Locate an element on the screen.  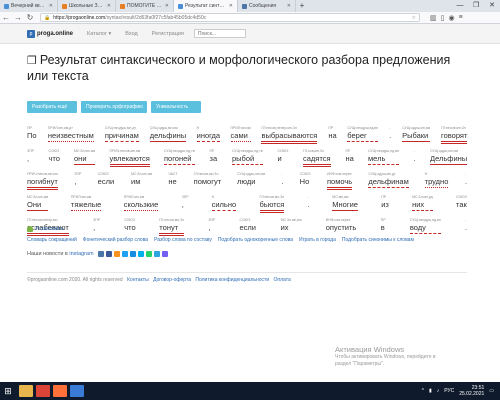
firefox-icon is located at coordinates (60, 391).